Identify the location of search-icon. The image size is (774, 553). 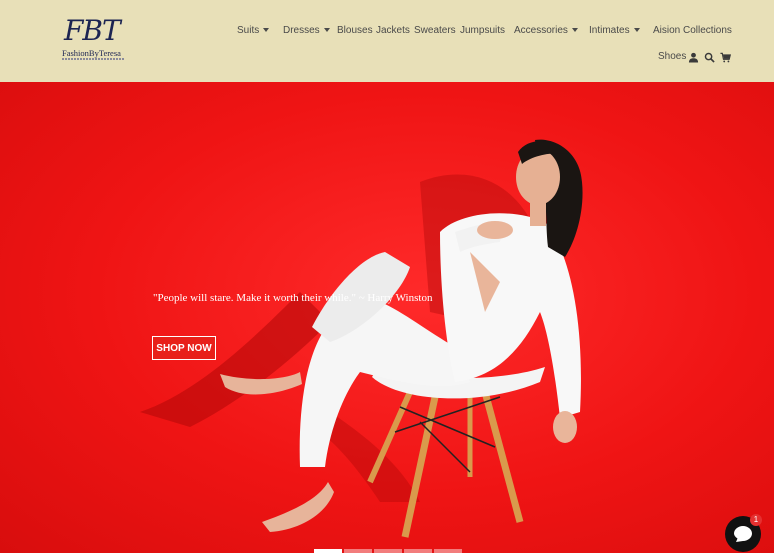
(709, 57).